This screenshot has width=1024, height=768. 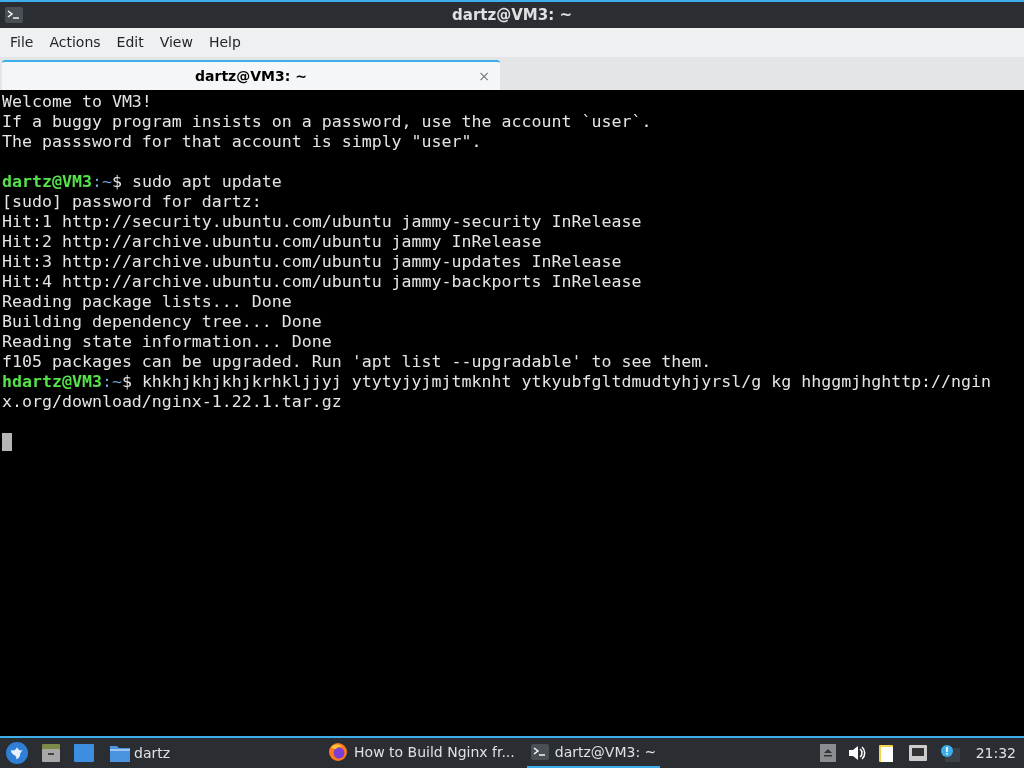 What do you see at coordinates (856, 753) in the screenshot?
I see `volume-icon` at bounding box center [856, 753].